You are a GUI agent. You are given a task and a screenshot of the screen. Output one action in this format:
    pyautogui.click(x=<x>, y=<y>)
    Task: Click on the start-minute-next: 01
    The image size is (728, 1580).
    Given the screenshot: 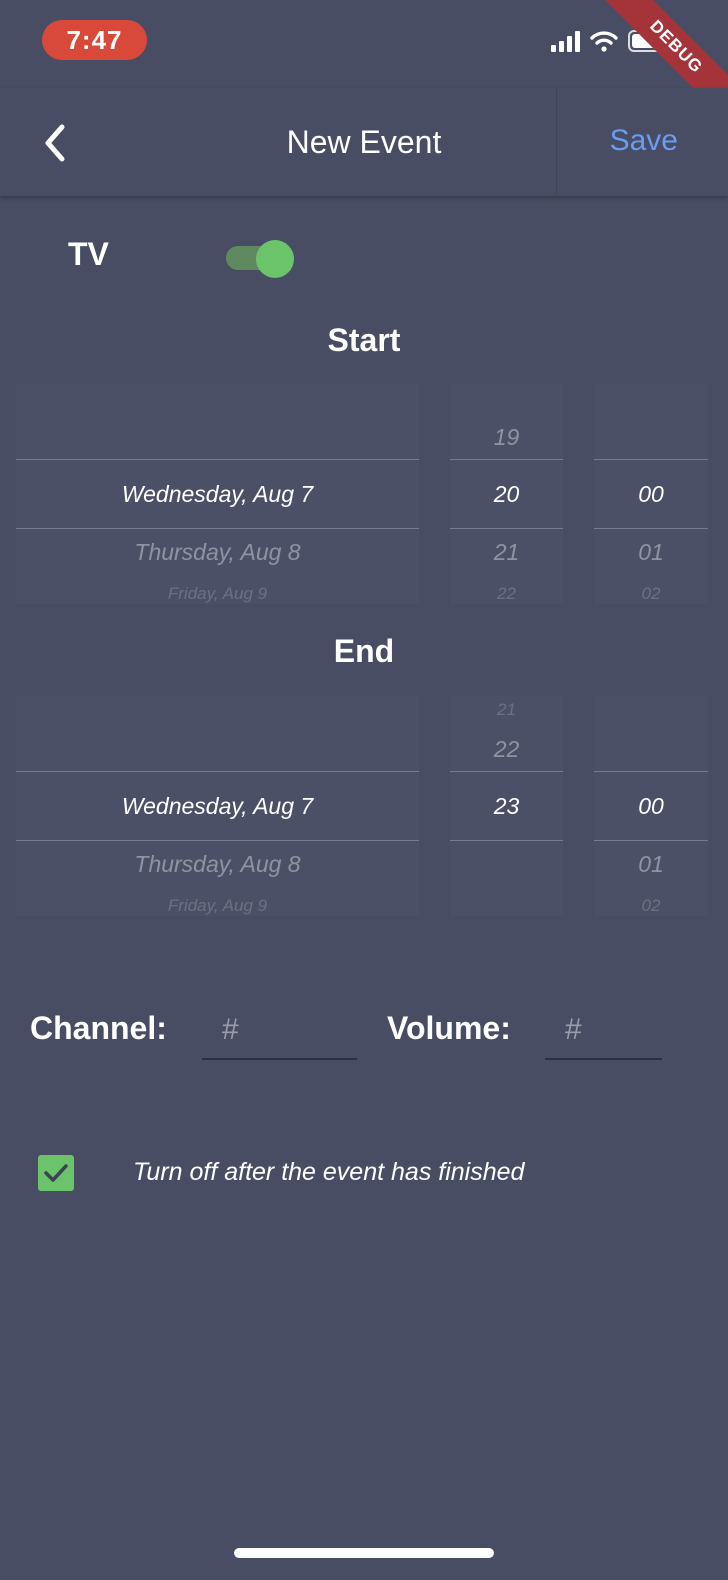 What is the action you would take?
    pyautogui.click(x=651, y=552)
    